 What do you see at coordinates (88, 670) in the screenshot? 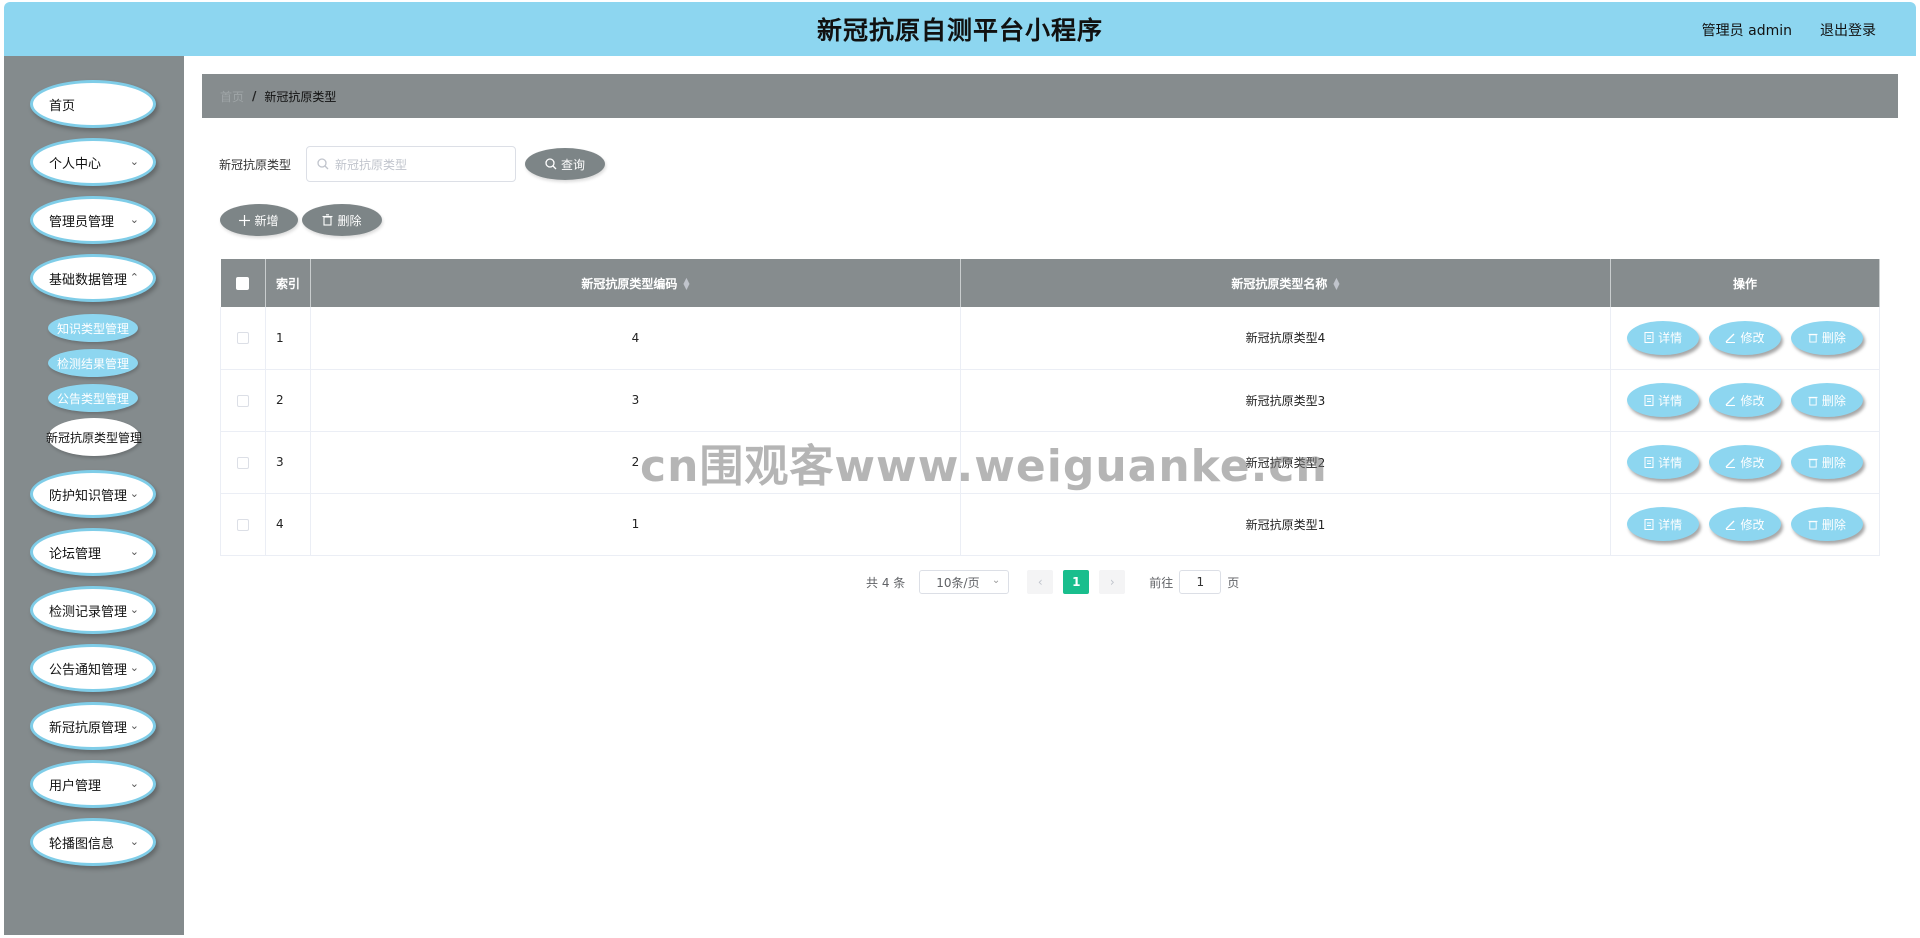
I see `sidebar-item-label: 公告通知管理` at bounding box center [88, 670].